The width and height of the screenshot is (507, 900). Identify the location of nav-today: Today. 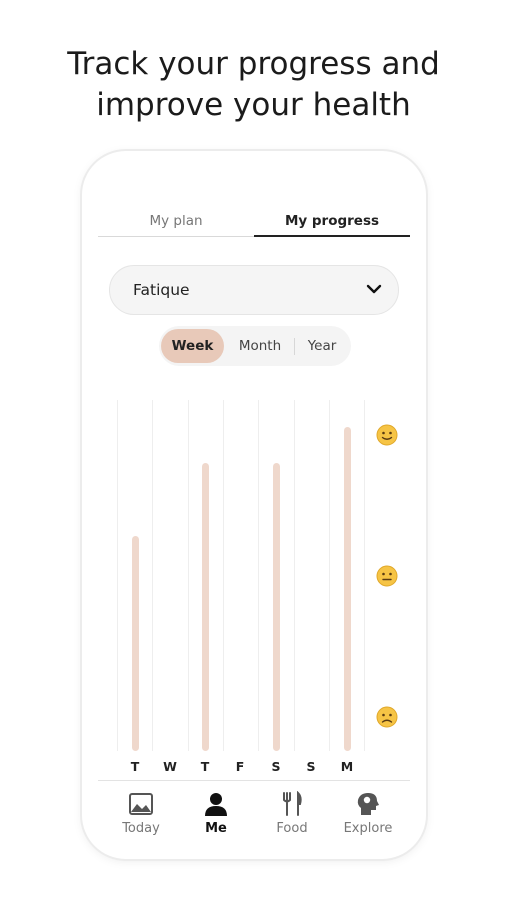
(141, 813).